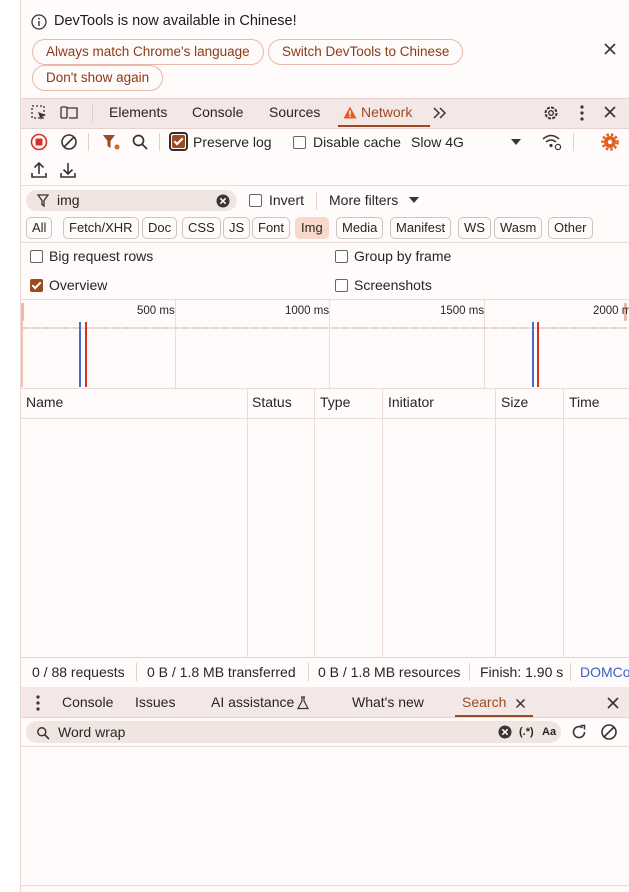 This screenshot has height=892, width=629. What do you see at coordinates (516, 142) in the screenshot?
I see `dropdown-arrow-icon` at bounding box center [516, 142].